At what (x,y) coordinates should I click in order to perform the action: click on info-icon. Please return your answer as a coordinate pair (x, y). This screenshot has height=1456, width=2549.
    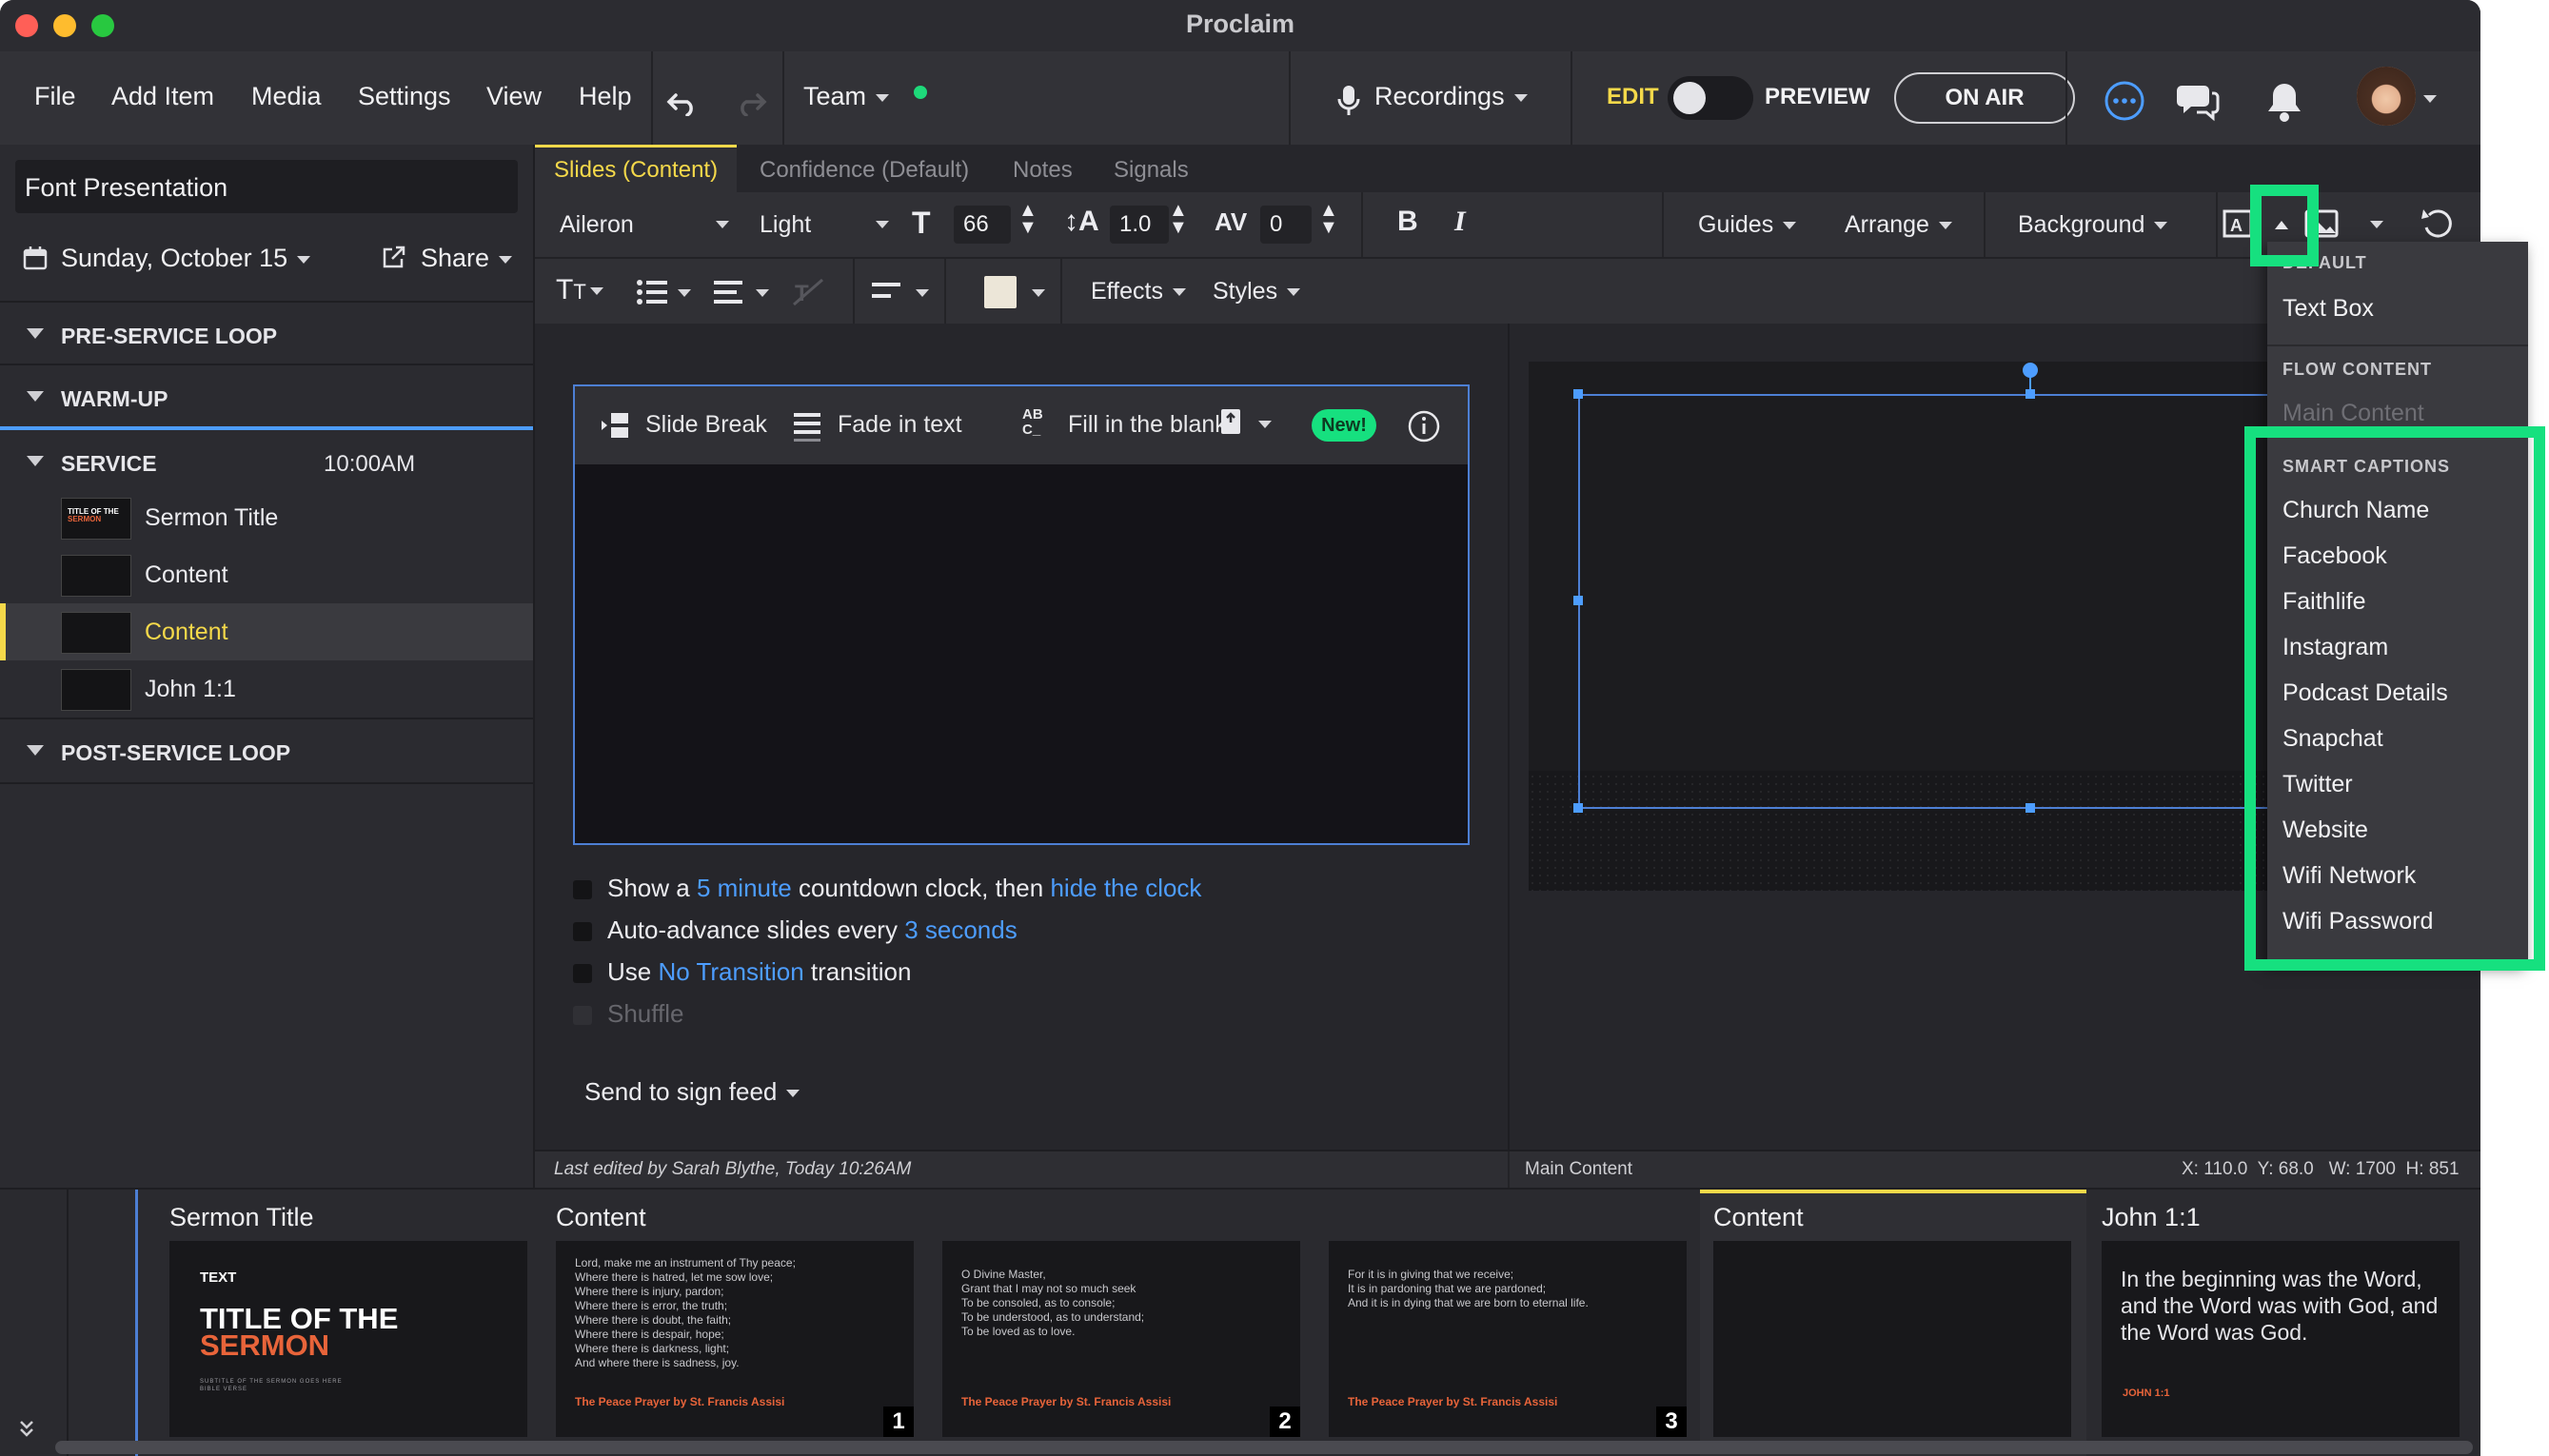
    Looking at the image, I should click on (1424, 426).